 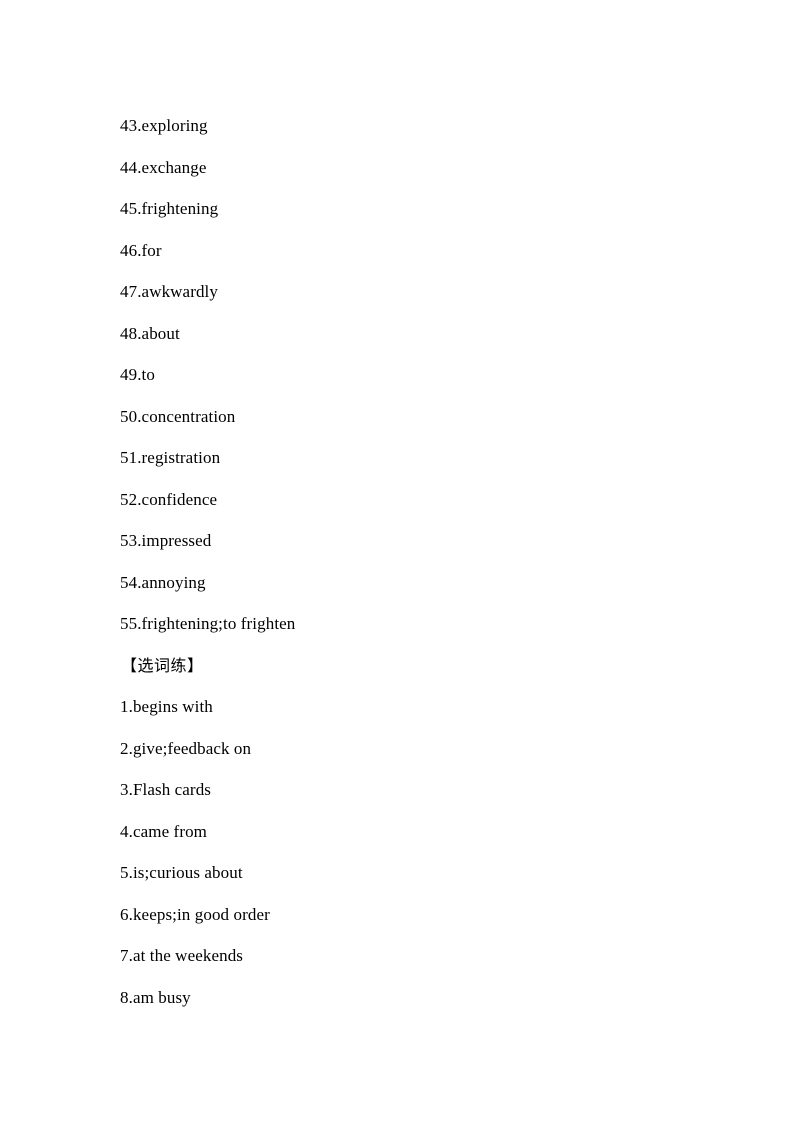 I want to click on answer-line: 48.about, so click(x=150, y=333).